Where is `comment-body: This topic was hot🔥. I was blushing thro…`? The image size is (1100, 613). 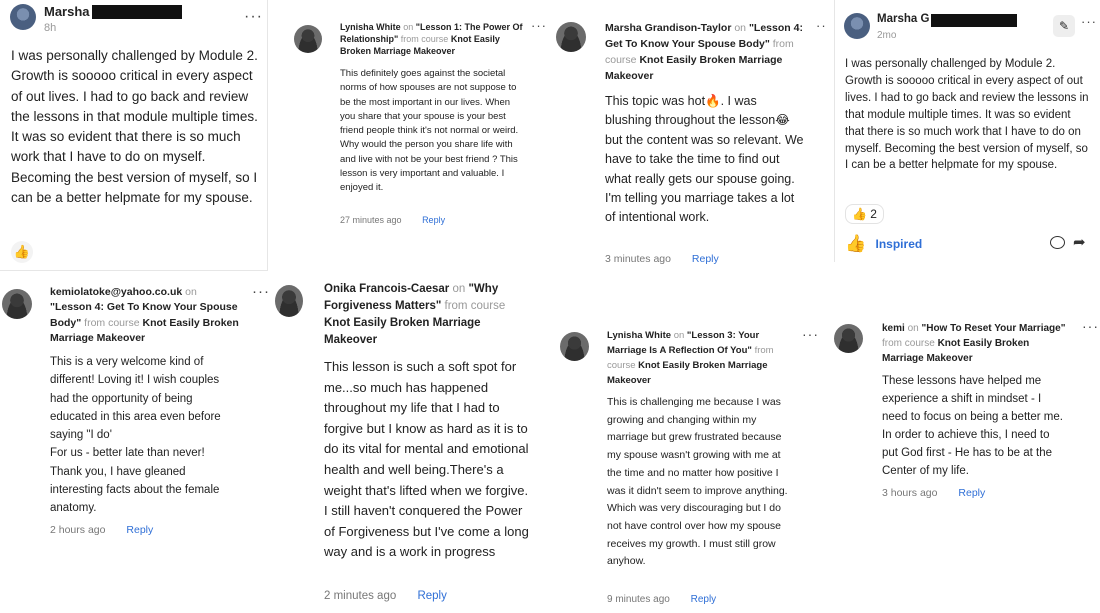 comment-body: This topic was hot🔥. I was blushing thro… is located at coordinates (705, 160).